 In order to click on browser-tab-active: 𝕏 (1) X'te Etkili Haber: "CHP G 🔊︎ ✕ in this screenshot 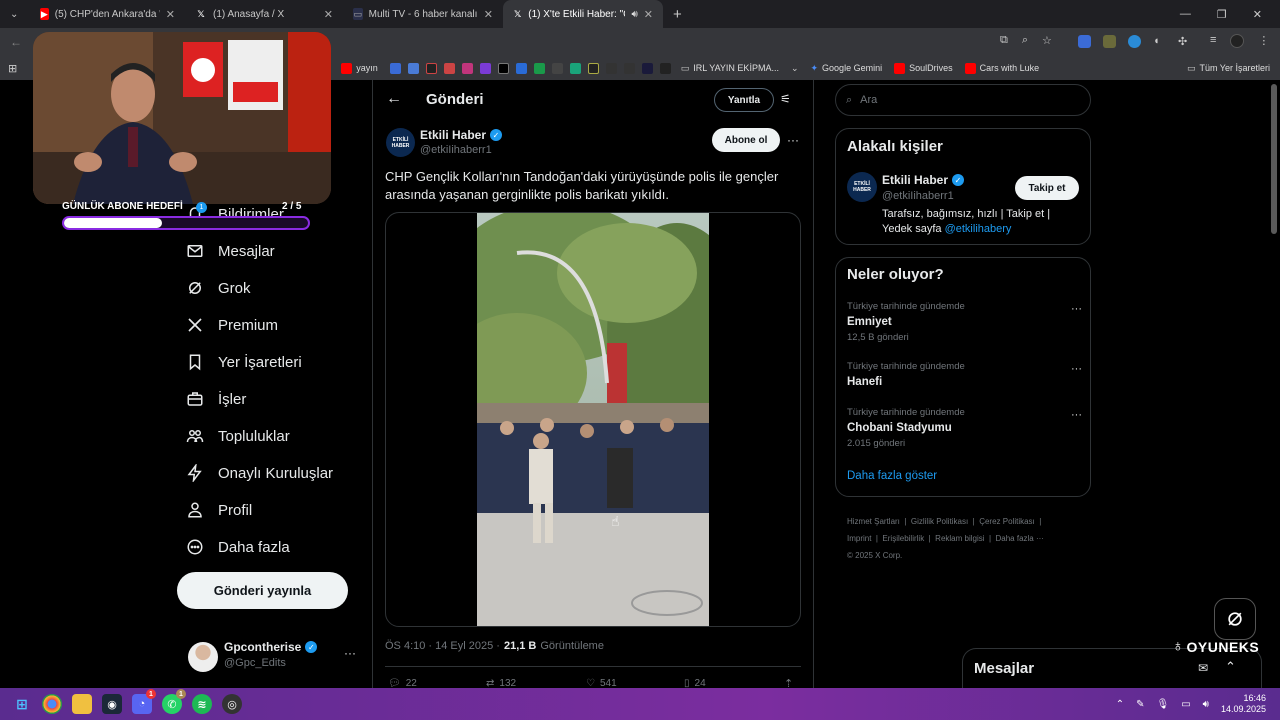, I will do `click(583, 14)`.